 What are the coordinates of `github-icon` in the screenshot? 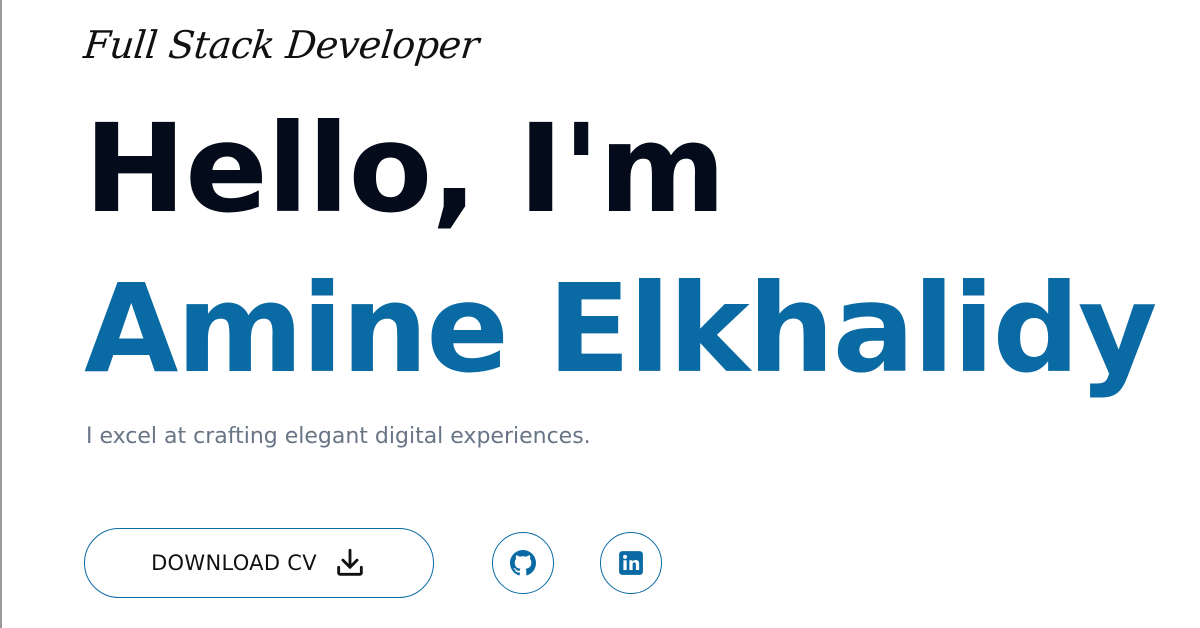 It's located at (523, 563).